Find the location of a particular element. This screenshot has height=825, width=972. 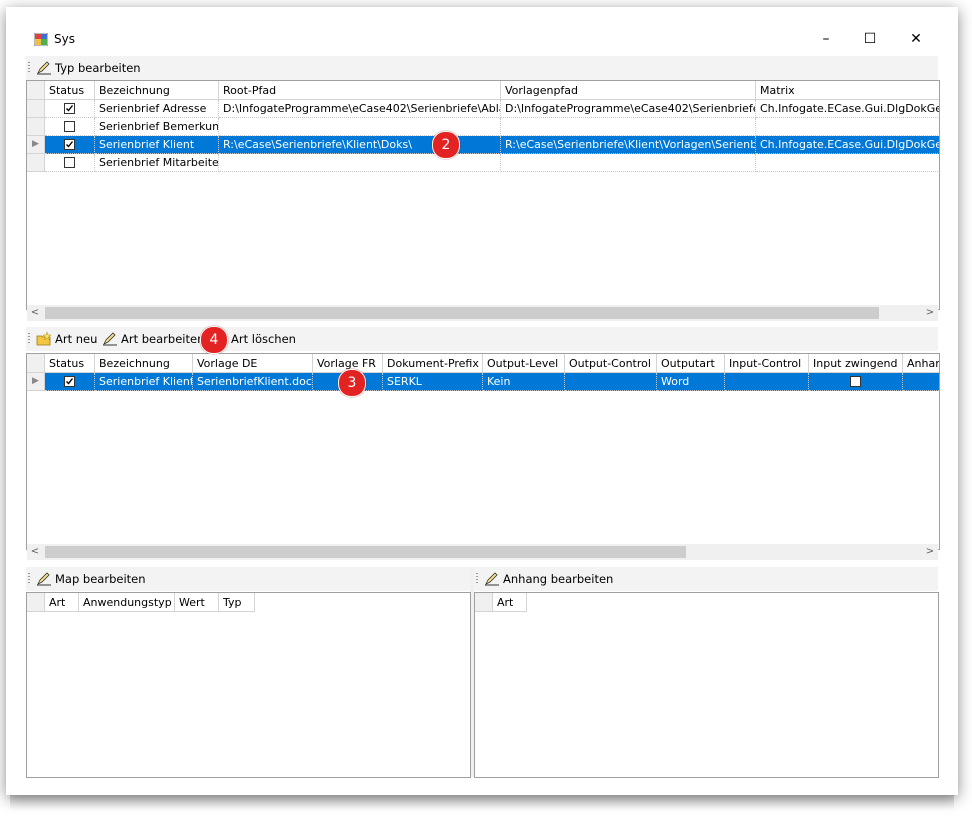

art-delete-label: Art löschen is located at coordinates (263, 339).